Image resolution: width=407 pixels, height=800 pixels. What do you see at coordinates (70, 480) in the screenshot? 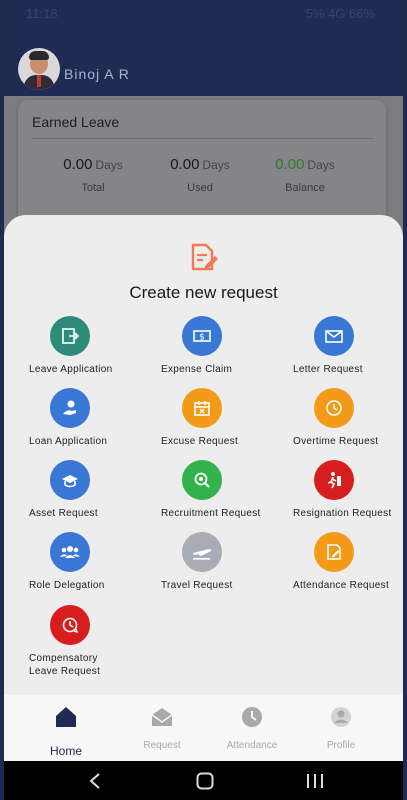
I see `asset-icon` at bounding box center [70, 480].